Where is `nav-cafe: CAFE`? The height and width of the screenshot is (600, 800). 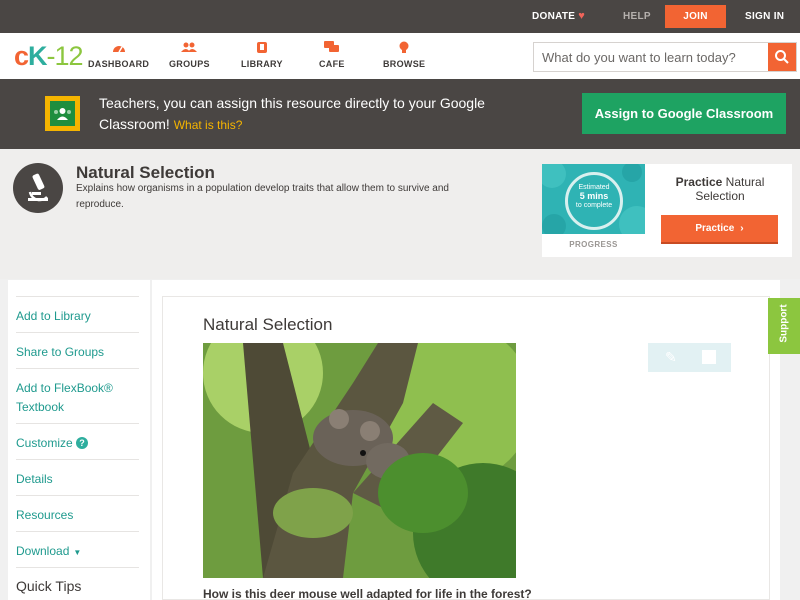 nav-cafe: CAFE is located at coordinates (332, 55).